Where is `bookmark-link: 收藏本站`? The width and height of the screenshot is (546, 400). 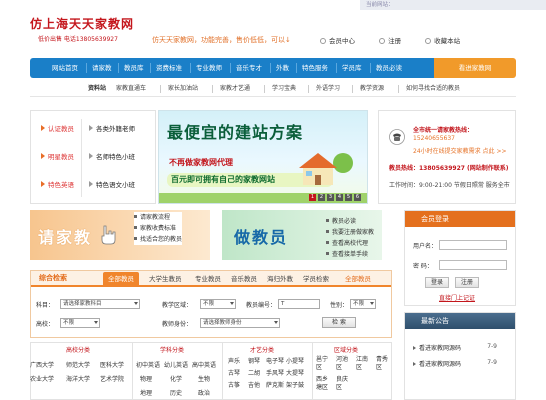 bookmark-link: 收藏本站 is located at coordinates (442, 41).